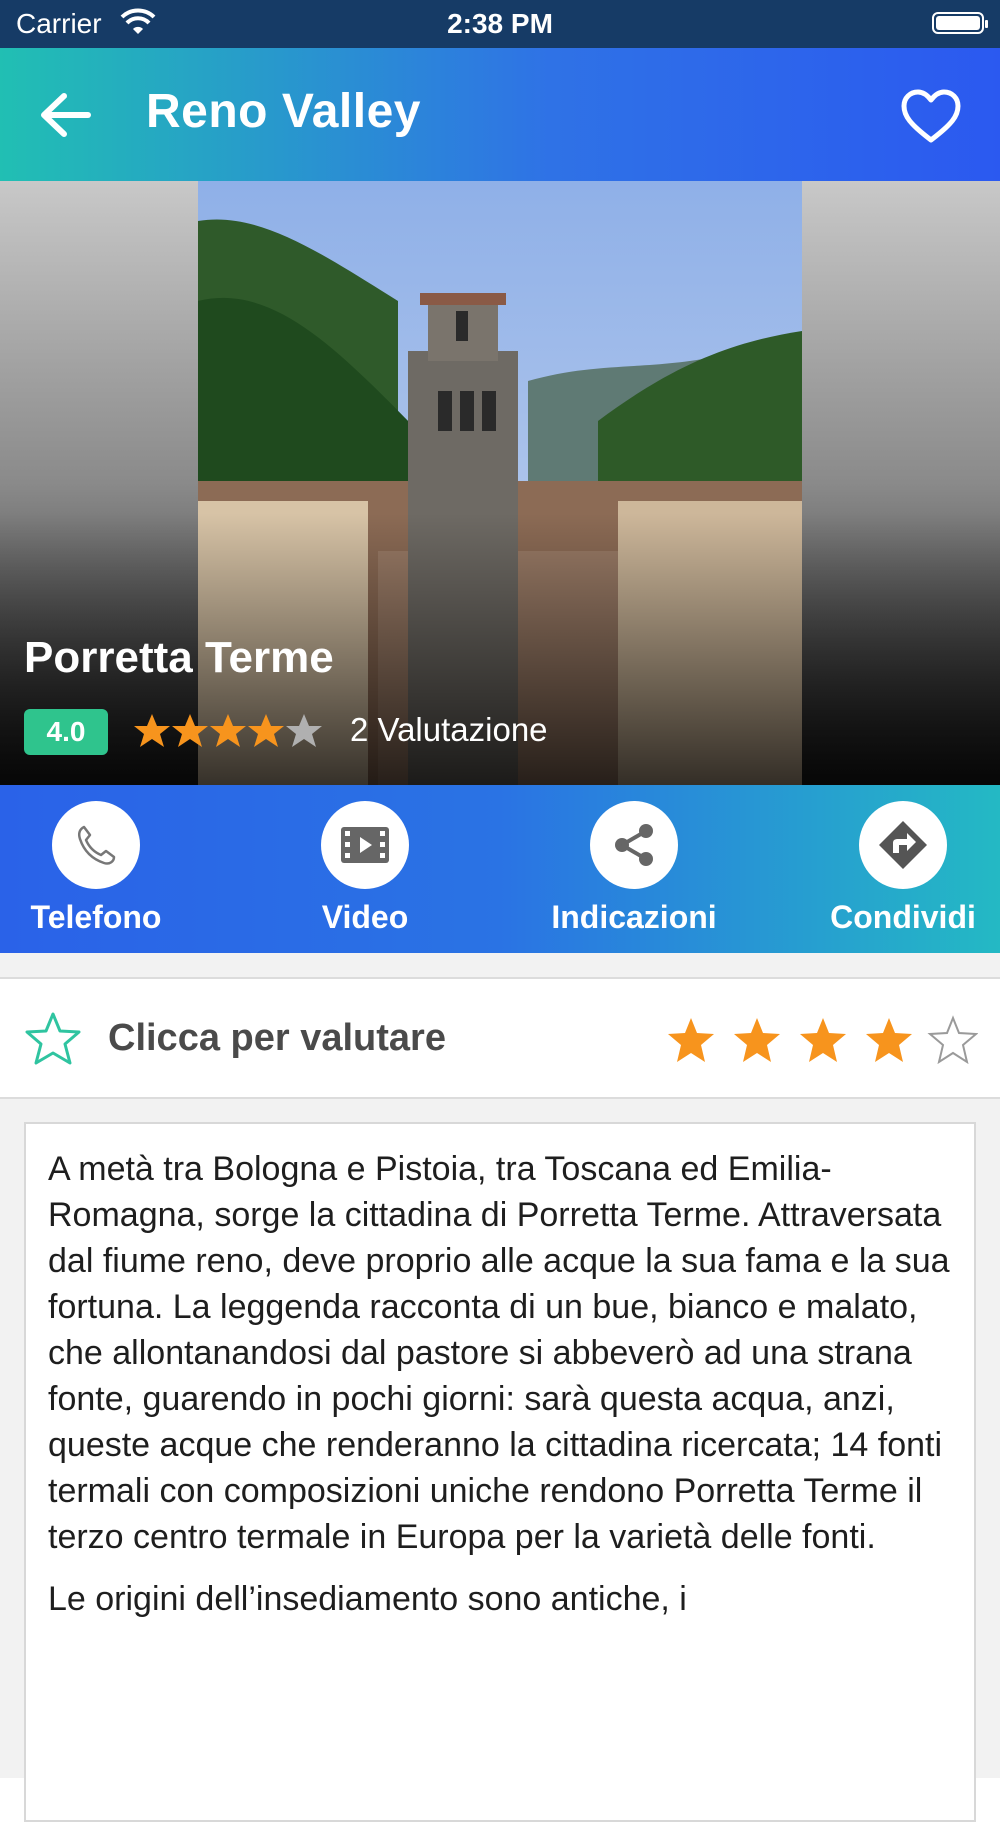 This screenshot has width=1000, height=1822. I want to click on directions-icon, so click(903, 845).